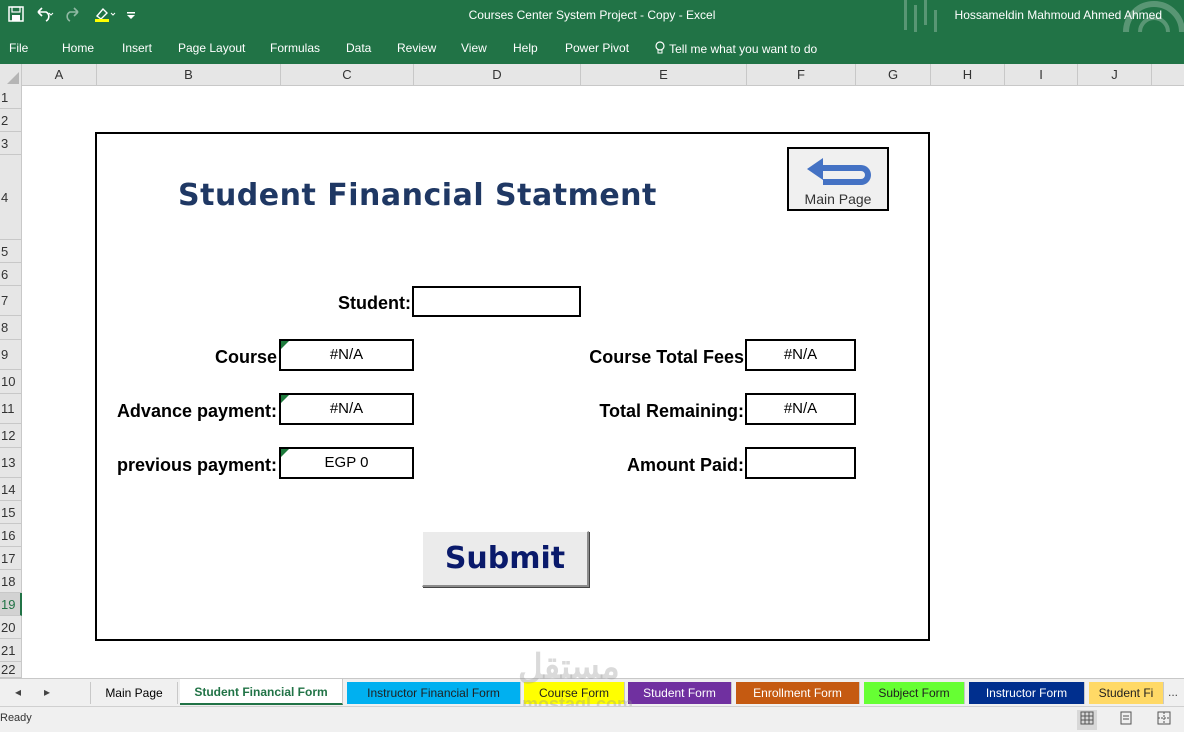  I want to click on column-header: A, so click(59, 75).